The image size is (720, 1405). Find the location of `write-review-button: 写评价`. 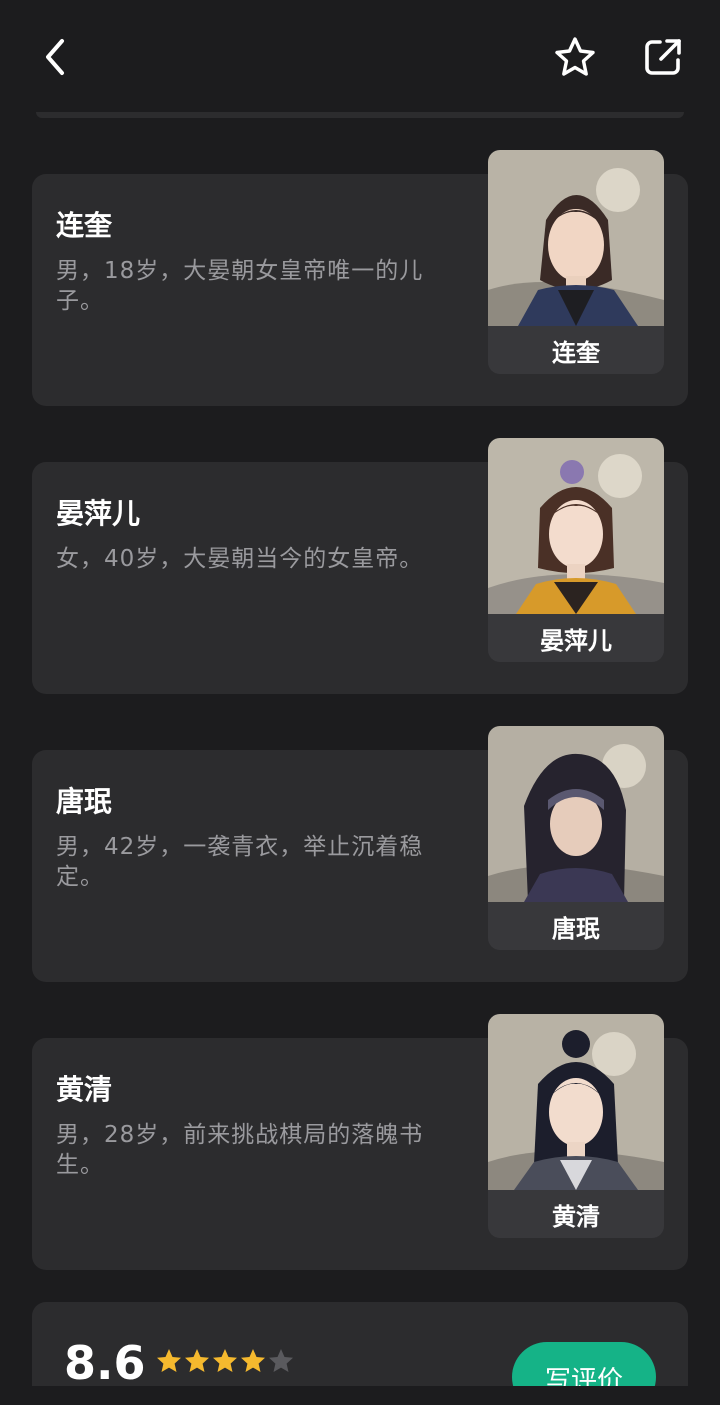

write-review-button: 写评价 is located at coordinates (584, 1364).